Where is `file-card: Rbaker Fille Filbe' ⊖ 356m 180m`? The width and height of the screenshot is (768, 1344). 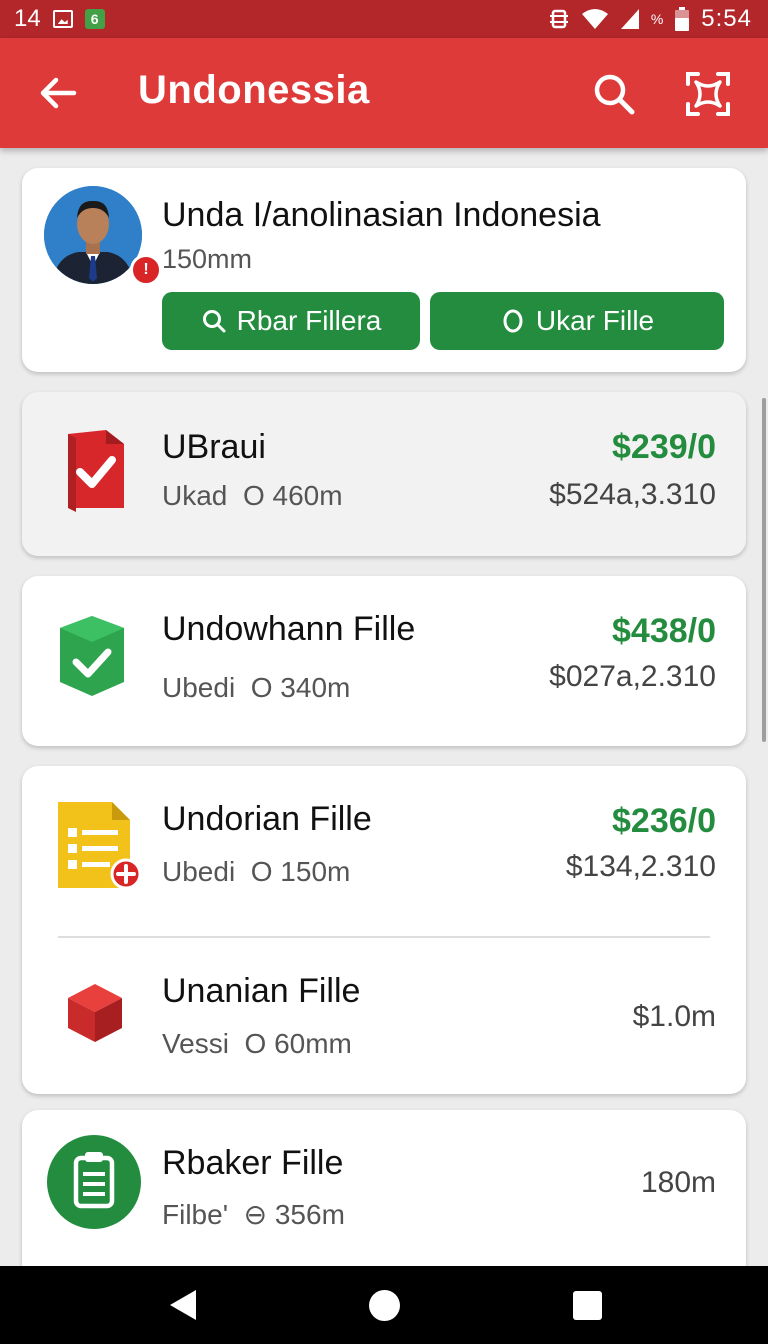 file-card: Rbaker Fille Filbe' ⊖ 356m 180m is located at coordinates (384, 1200).